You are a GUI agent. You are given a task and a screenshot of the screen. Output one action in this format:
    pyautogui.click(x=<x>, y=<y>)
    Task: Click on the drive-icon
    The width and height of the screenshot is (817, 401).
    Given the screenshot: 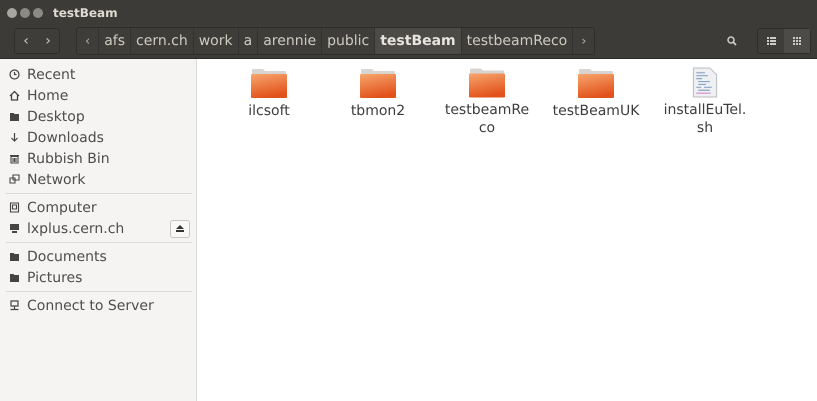 What is the action you would take?
    pyautogui.click(x=14, y=207)
    